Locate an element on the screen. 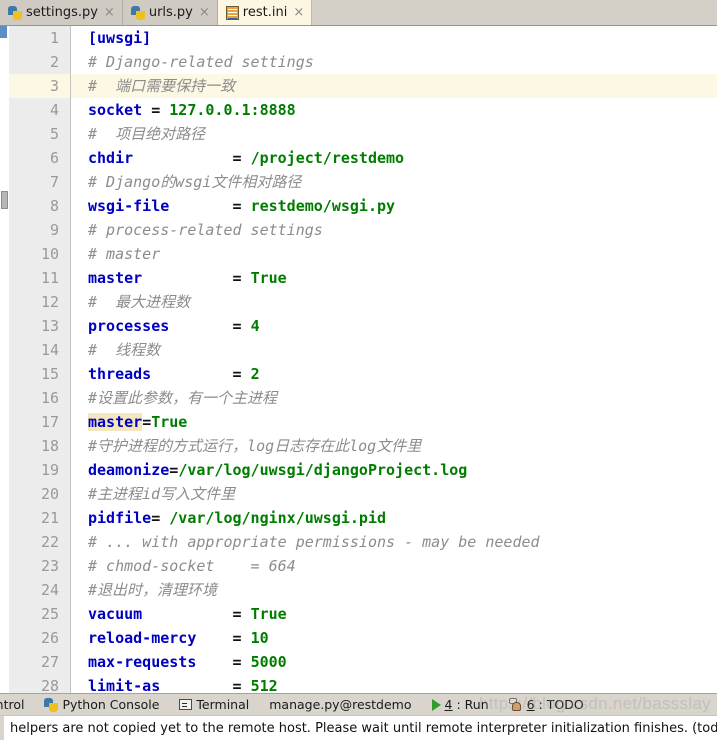 The image size is (717, 740). code-line-text: [uwsgi] is located at coordinates (394, 38).